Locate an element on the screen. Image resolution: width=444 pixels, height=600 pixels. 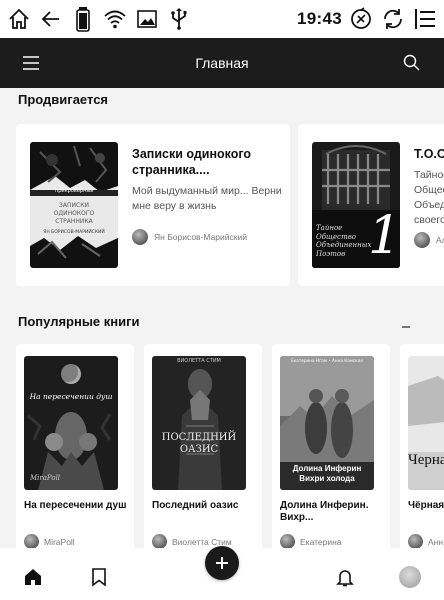
cover-title: На пересечении душ is located at coordinates (71, 396).